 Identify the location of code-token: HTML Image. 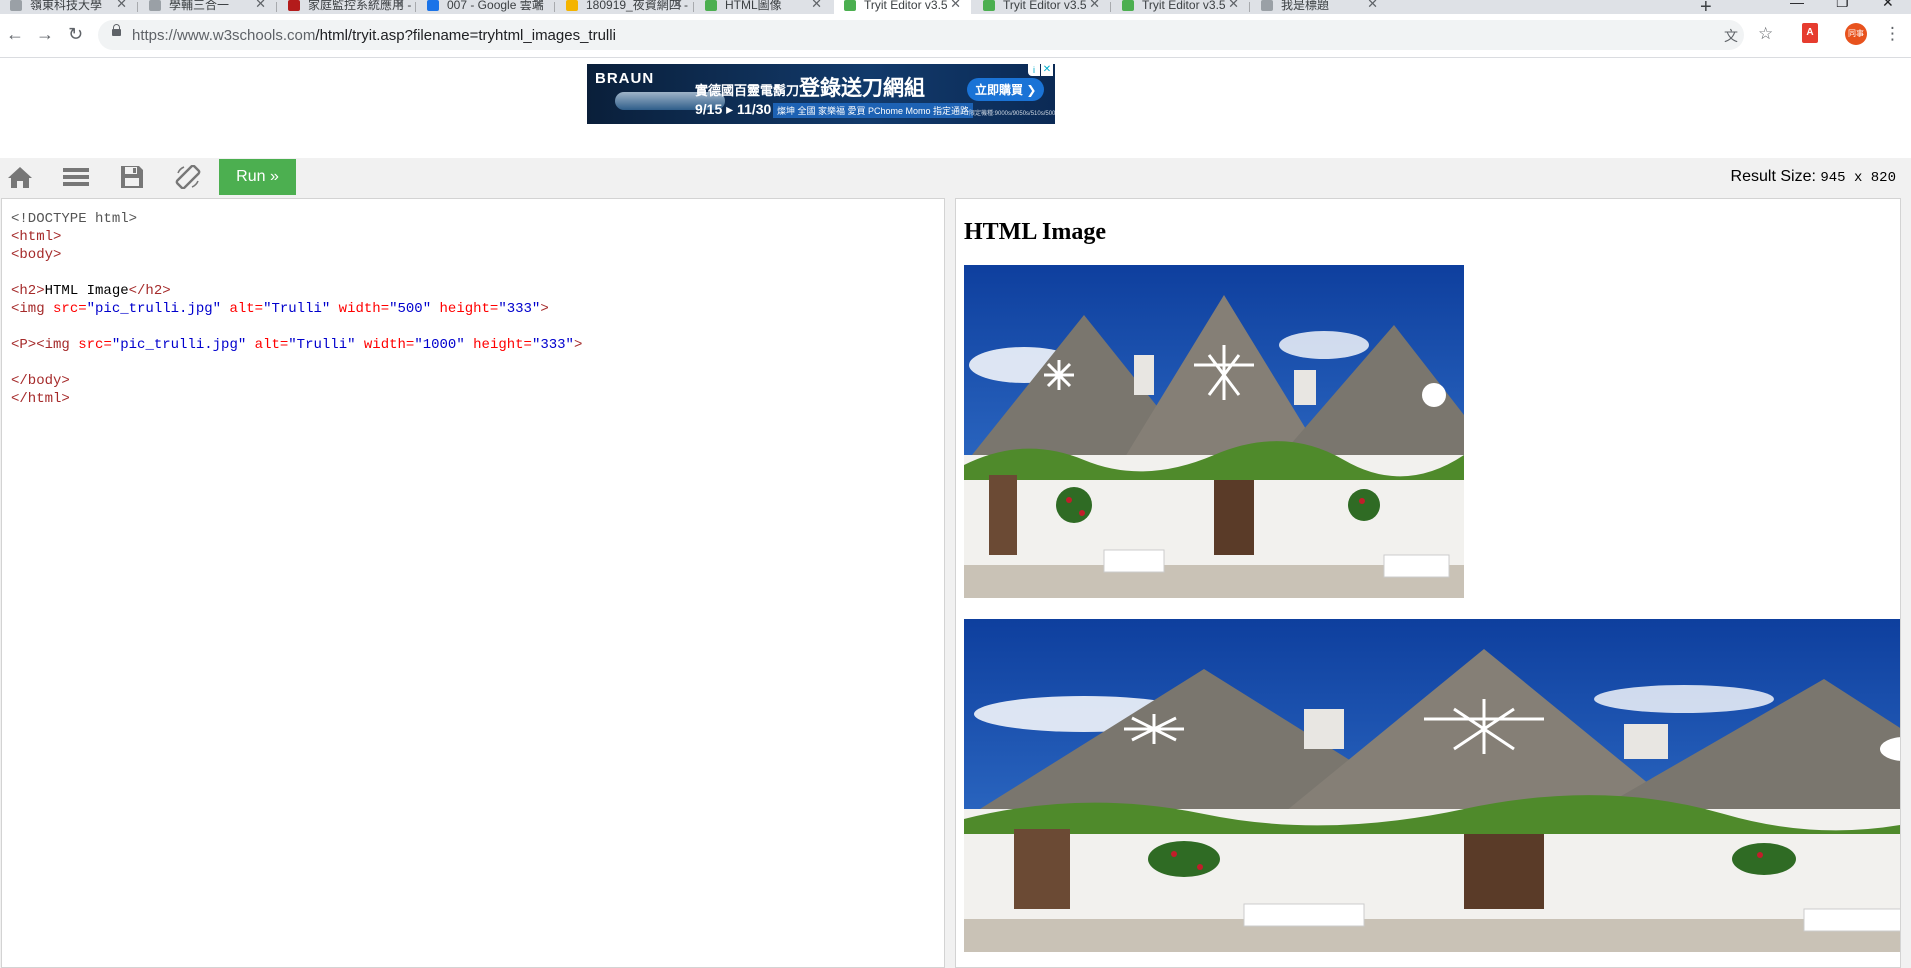
(86, 291).